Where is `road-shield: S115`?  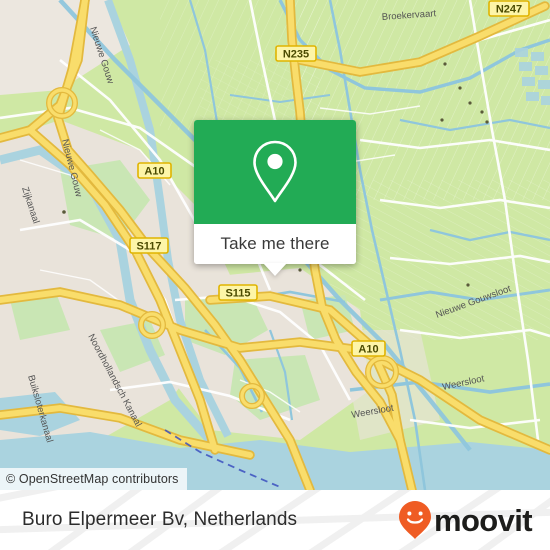
road-shield: S115 is located at coordinates (238, 292).